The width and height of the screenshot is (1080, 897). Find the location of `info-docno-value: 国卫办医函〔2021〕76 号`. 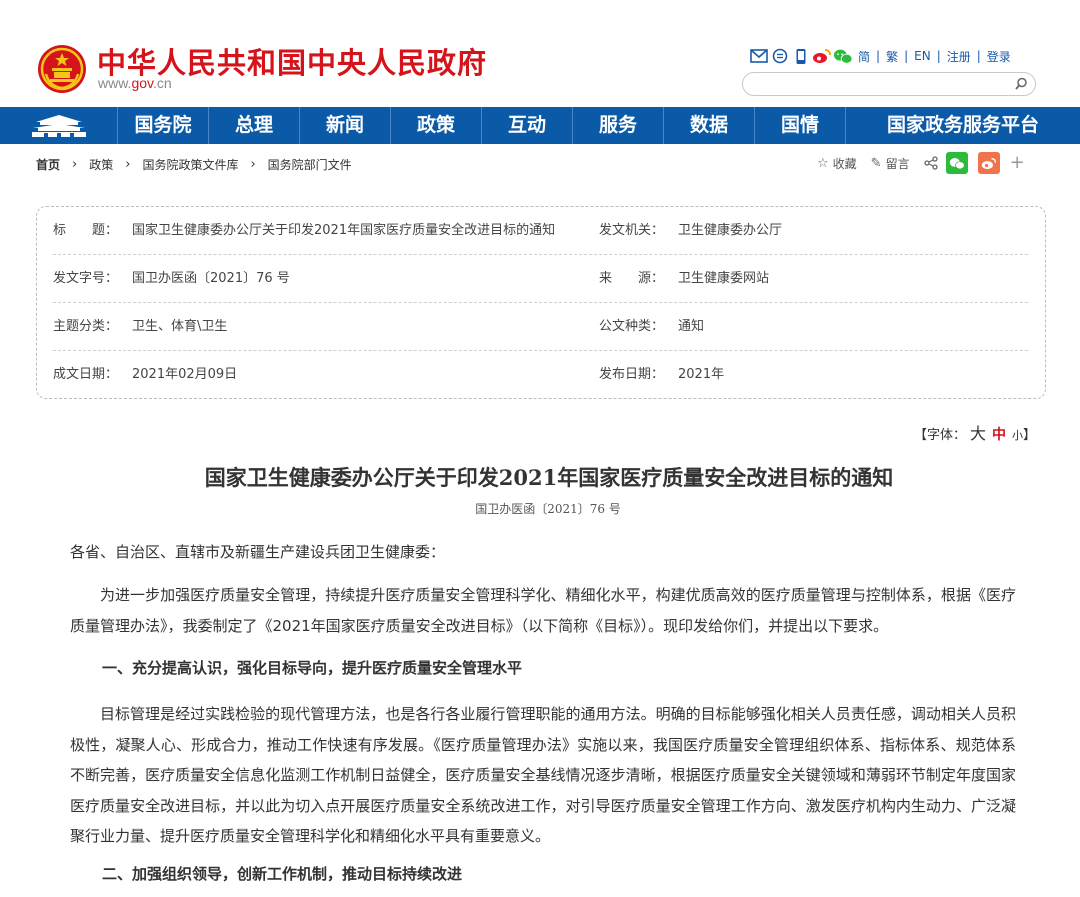

info-docno-value: 国卫办医函〔2021〕76 号 is located at coordinates (211, 278).